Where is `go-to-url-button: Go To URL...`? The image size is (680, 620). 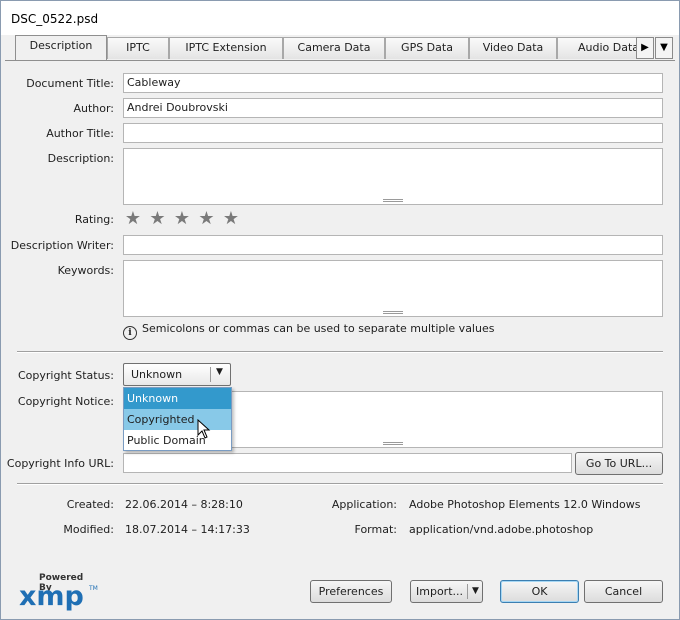 go-to-url-button: Go To URL... is located at coordinates (619, 463).